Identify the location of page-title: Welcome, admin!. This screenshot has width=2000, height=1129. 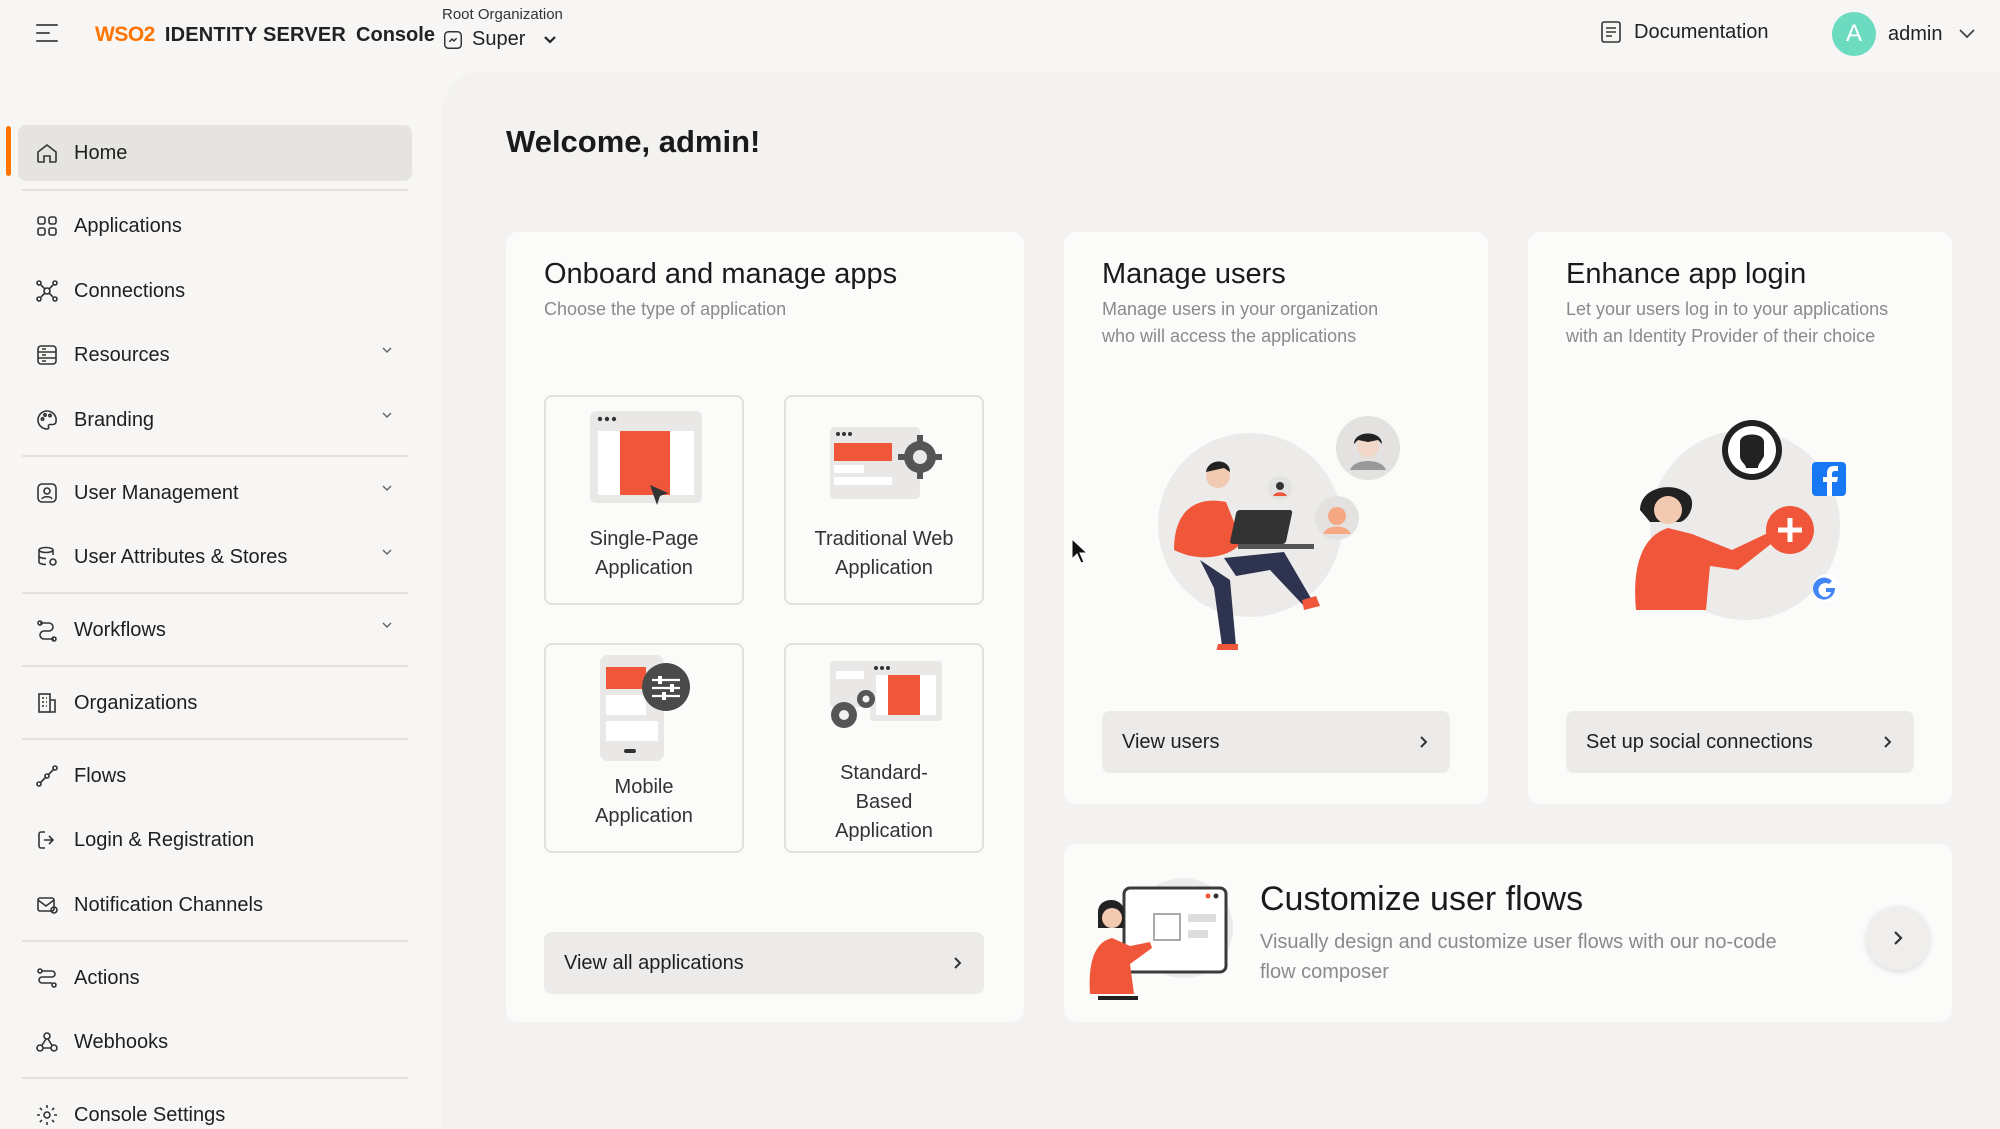
(633, 141).